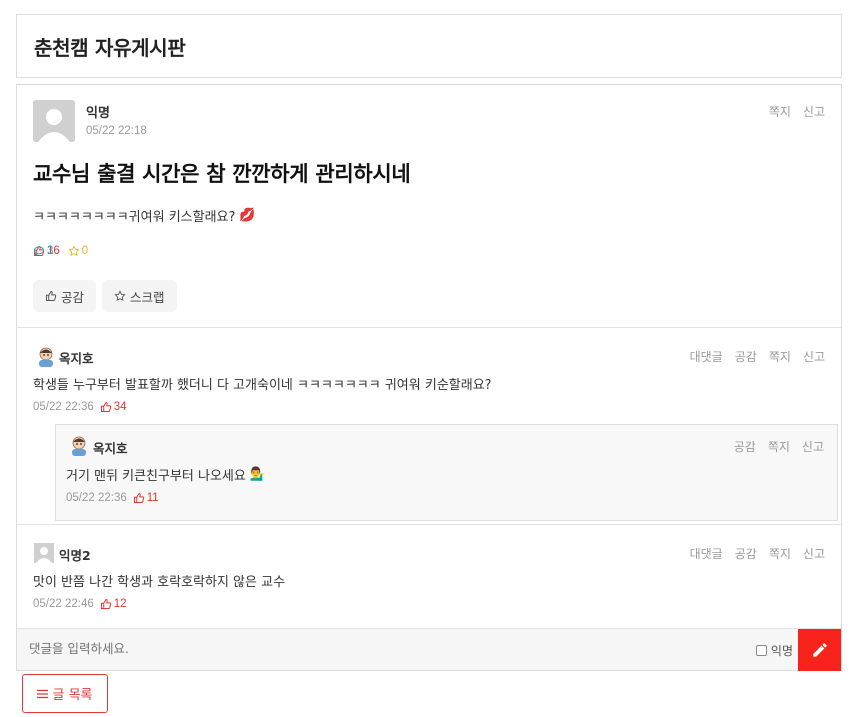  What do you see at coordinates (258, 474) in the screenshot?
I see `person-tipping-hand-emoji-icon: 💁‍♂️` at bounding box center [258, 474].